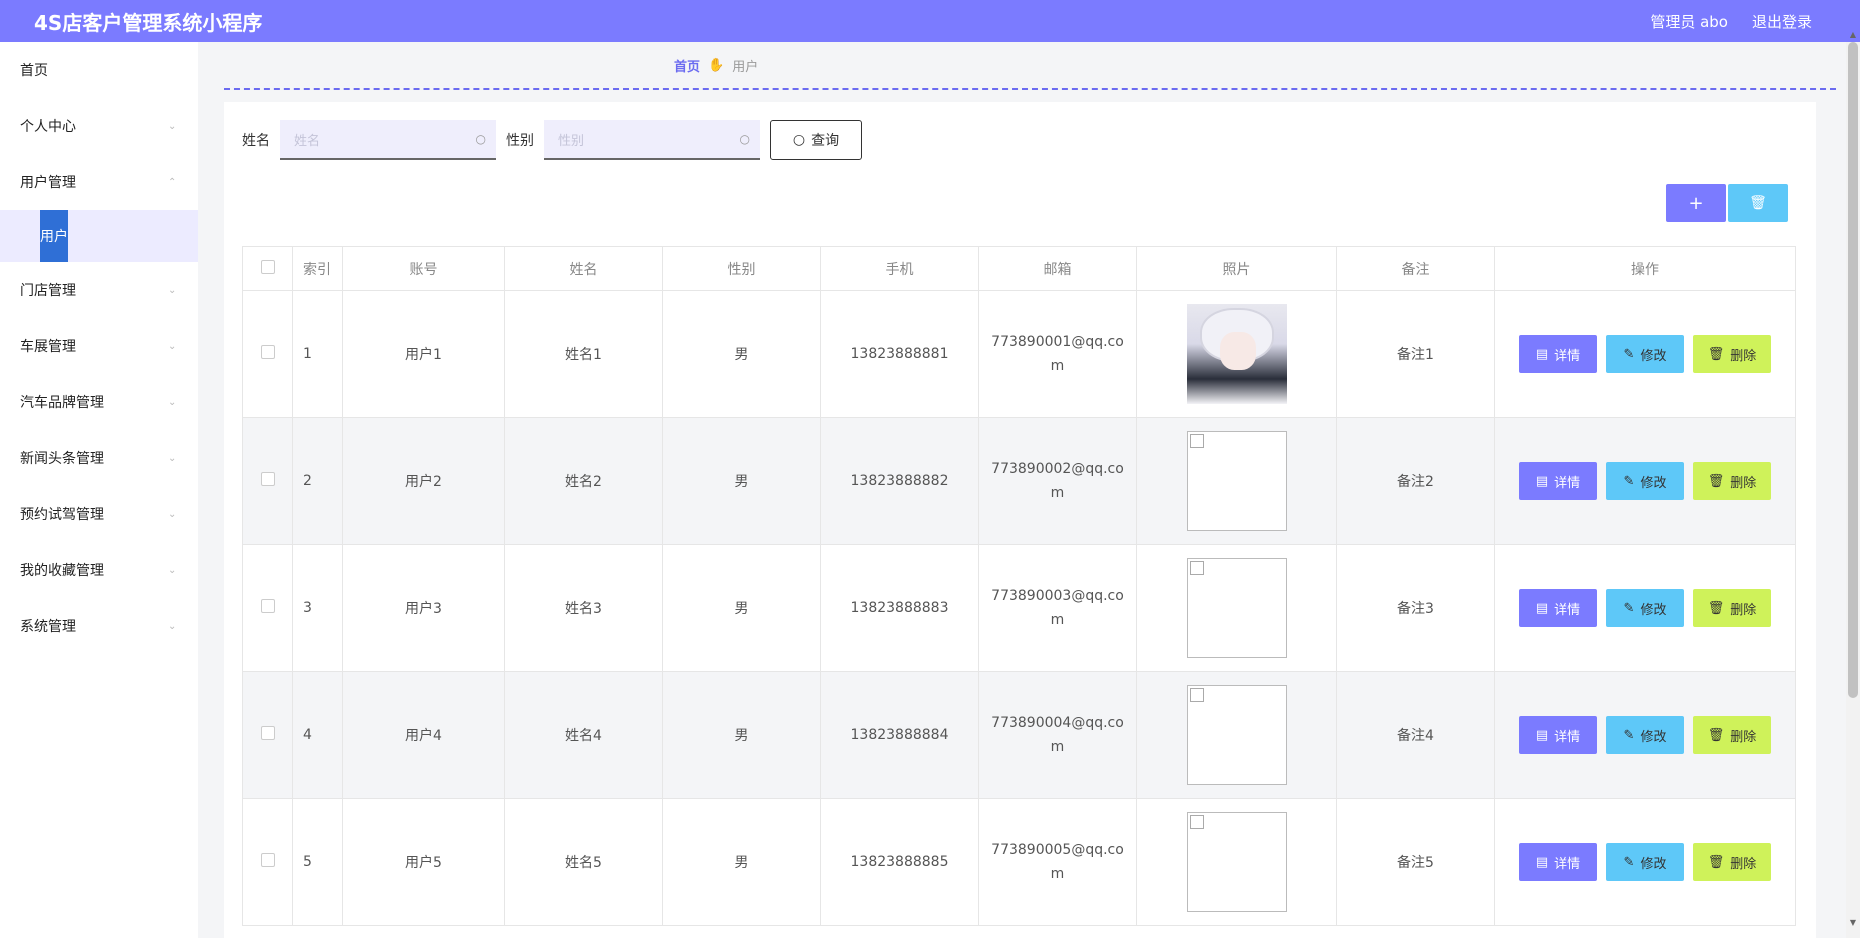 The image size is (1860, 938). I want to click on search-bar: 姓名 姓名 ○ 性别 性别 ○ ○ 查询, so click(552, 140).